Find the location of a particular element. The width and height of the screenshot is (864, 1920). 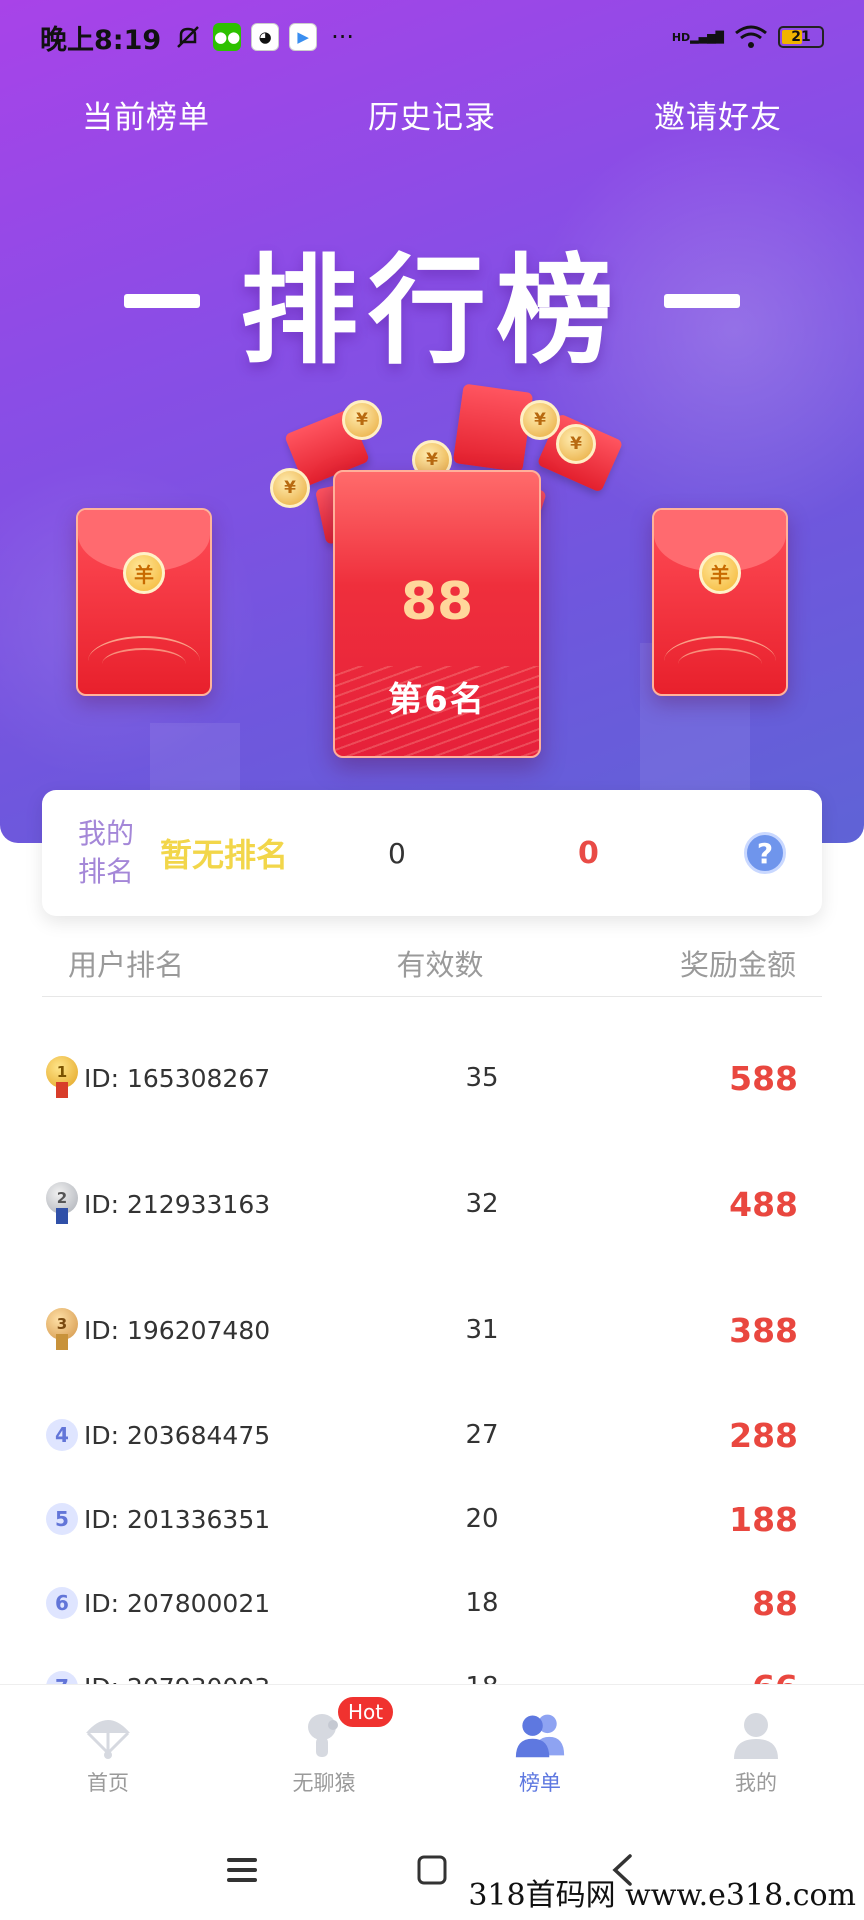

nav-label: 首页 is located at coordinates (108, 1782).